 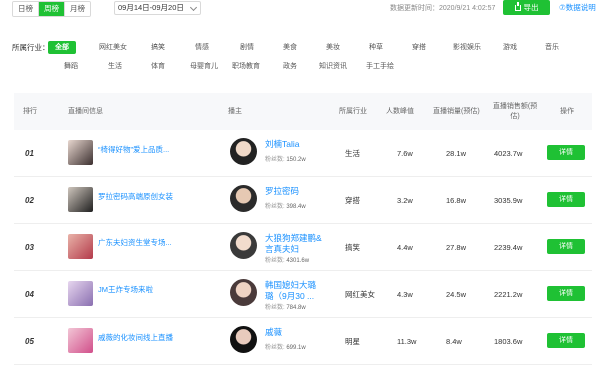 What do you see at coordinates (151, 7) in the screenshot?
I see `date-range-value: 09月14日-09月20日` at bounding box center [151, 7].